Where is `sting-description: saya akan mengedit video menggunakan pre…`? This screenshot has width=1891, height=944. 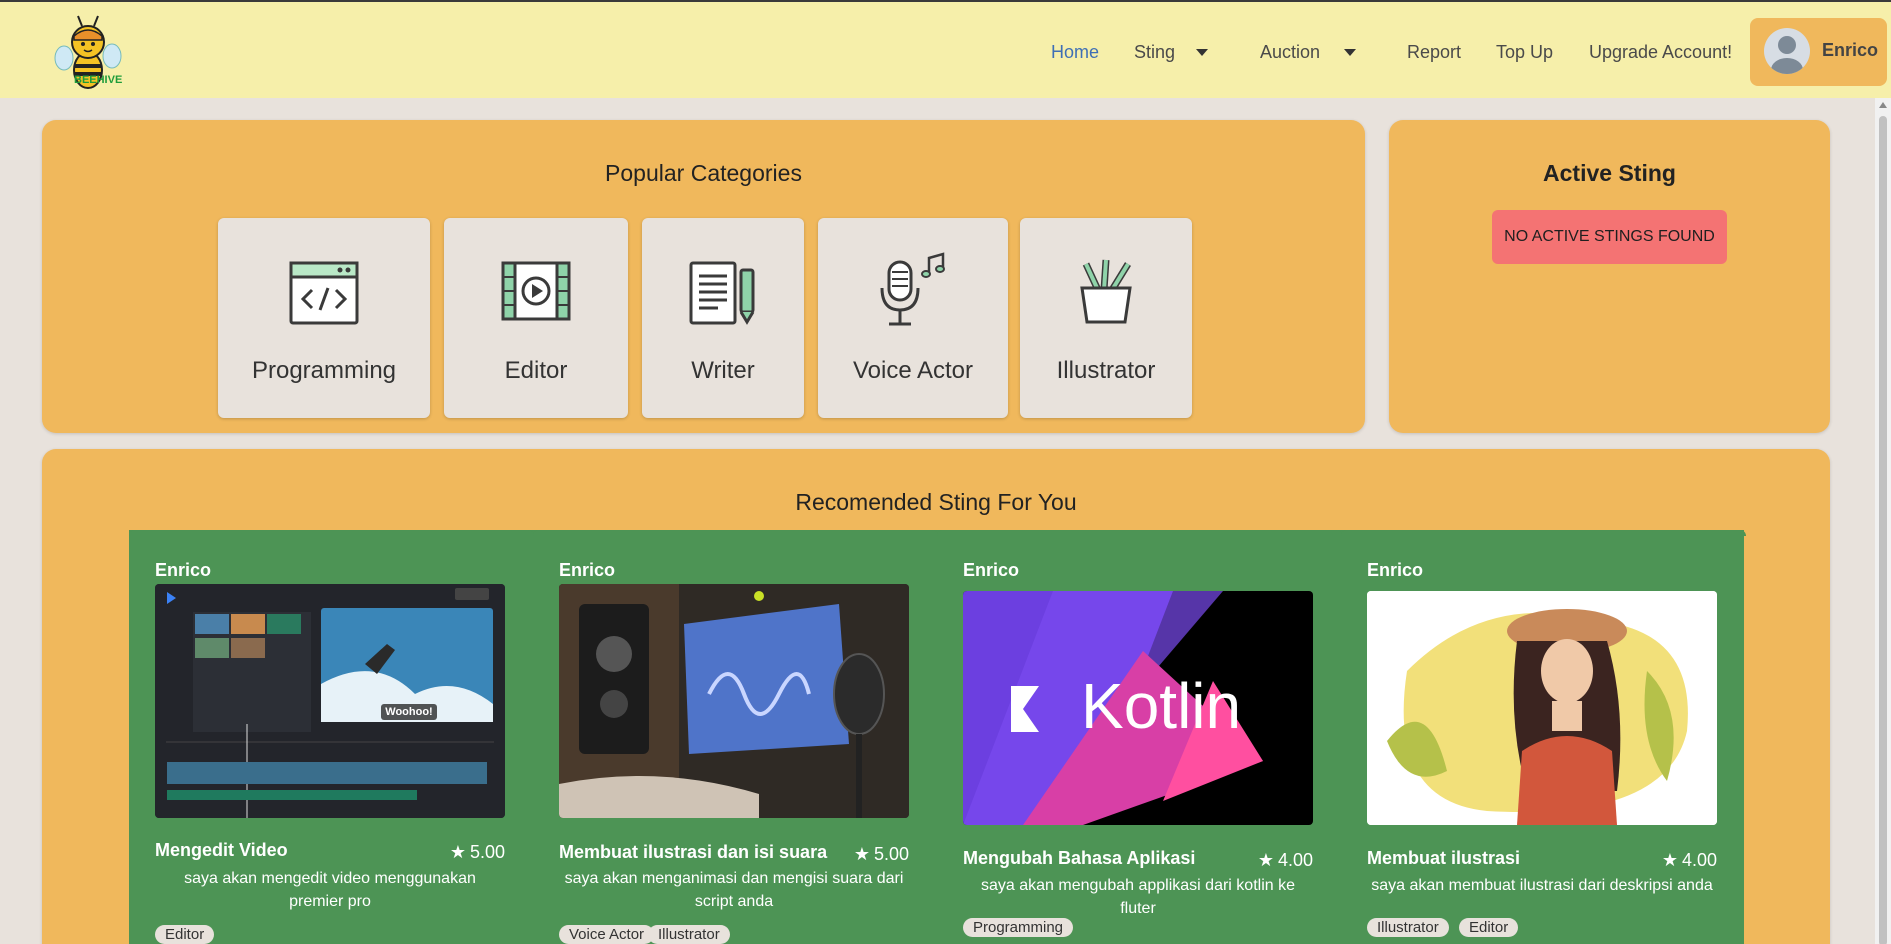 sting-description: saya akan mengedit video menggunakan pre… is located at coordinates (330, 890).